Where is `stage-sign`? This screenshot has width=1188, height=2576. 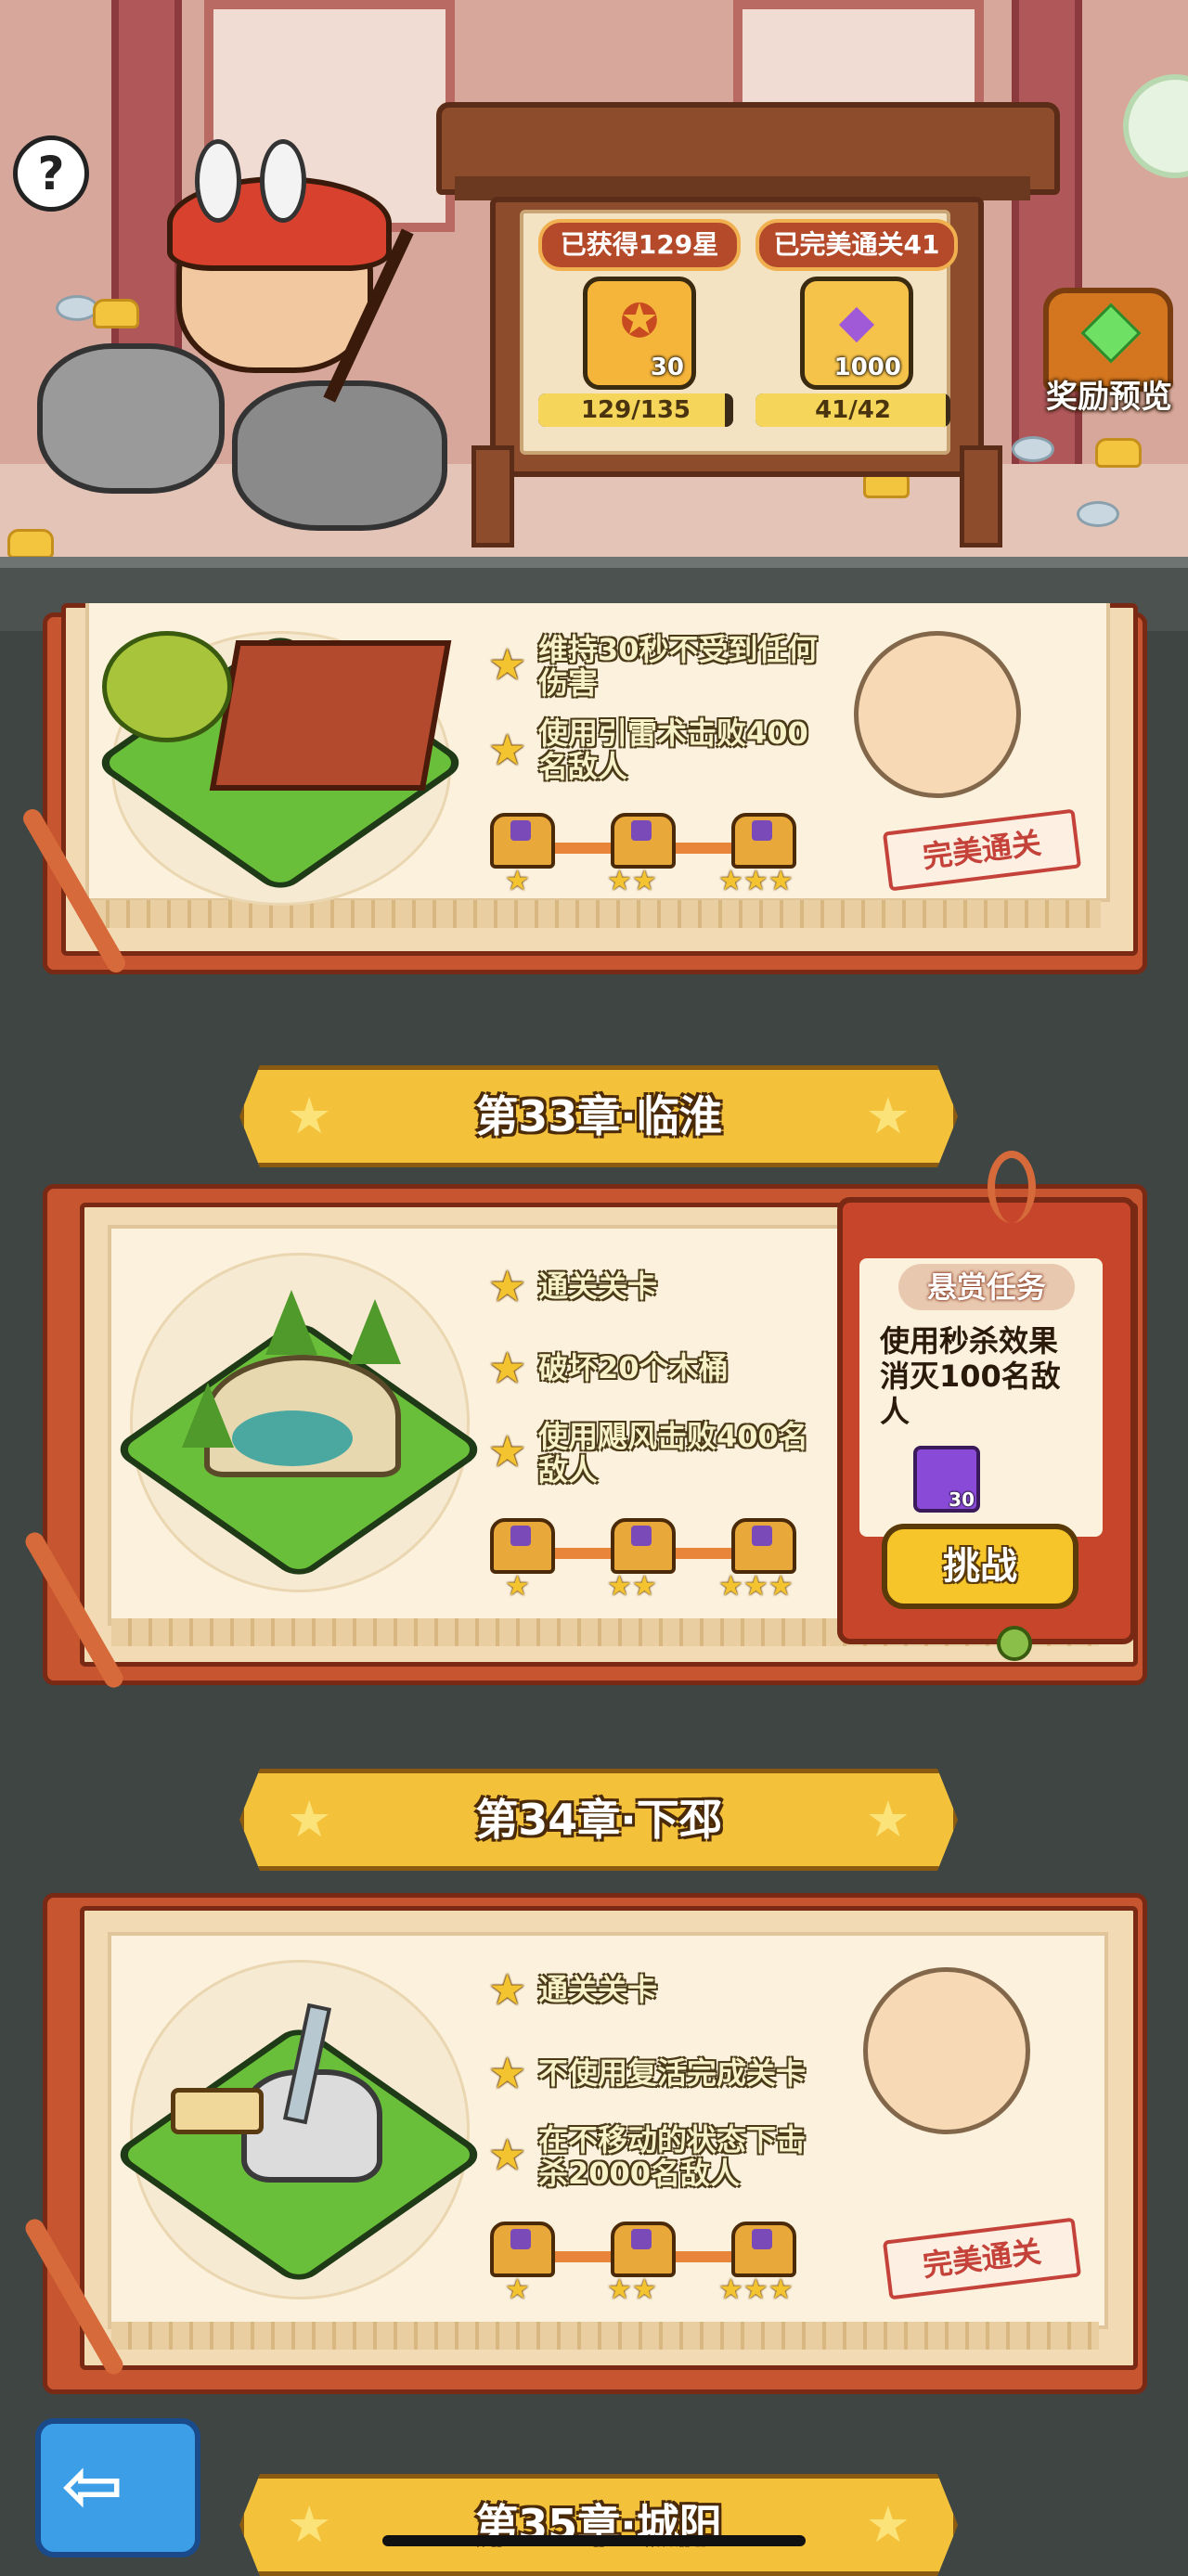
stage-sign is located at coordinates (217, 2111).